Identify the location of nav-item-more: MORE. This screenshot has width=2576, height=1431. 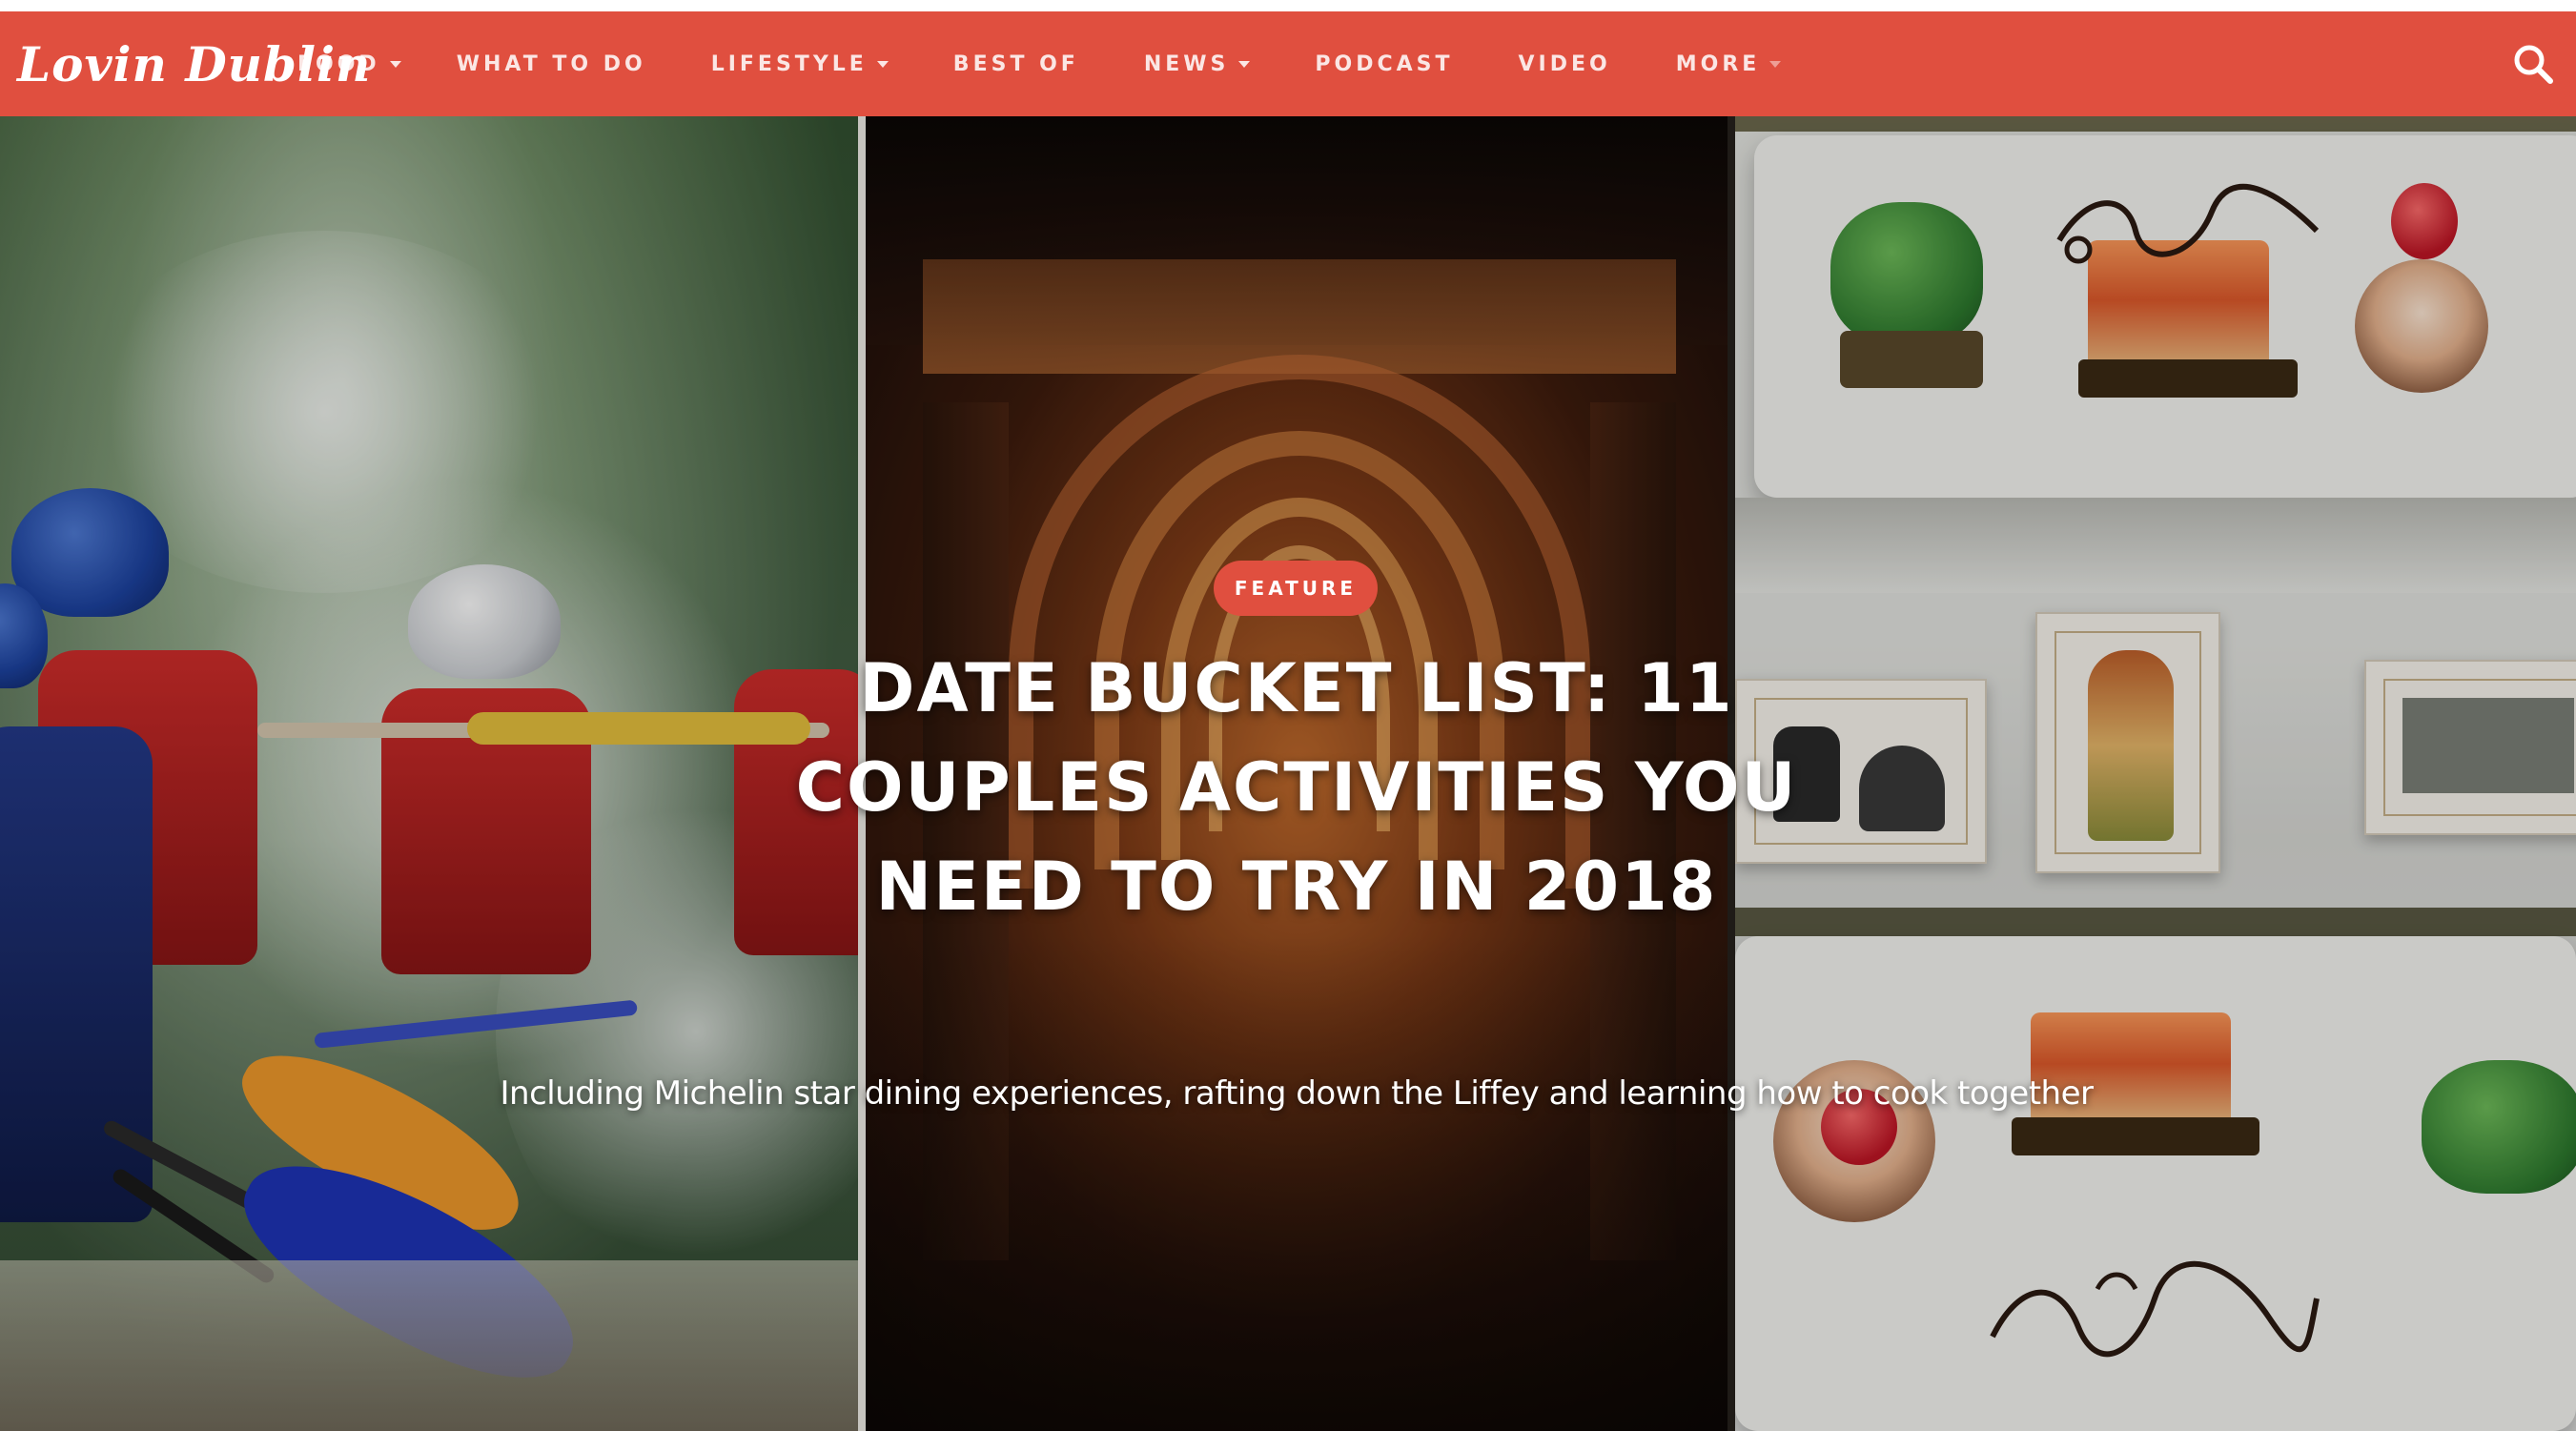
(1729, 63).